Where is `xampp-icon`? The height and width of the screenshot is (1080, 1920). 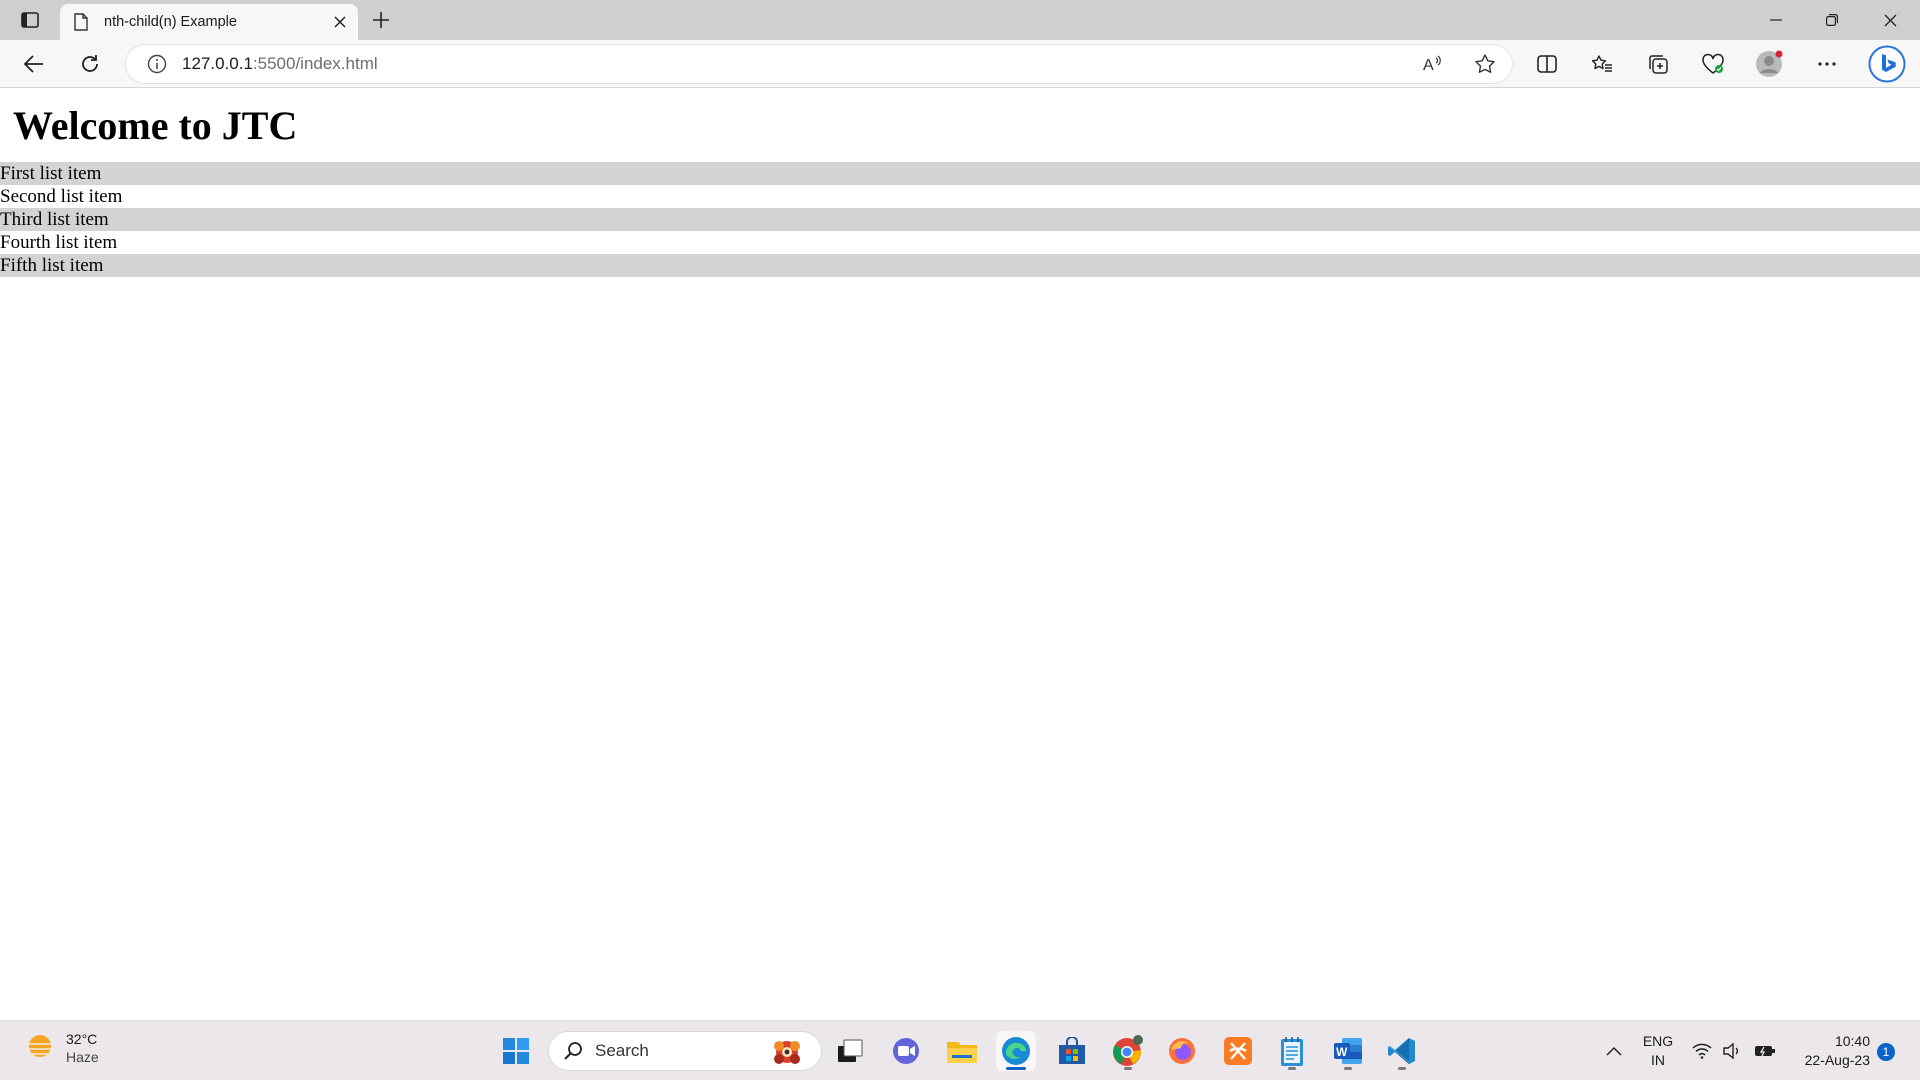
xampp-icon is located at coordinates (1238, 1051).